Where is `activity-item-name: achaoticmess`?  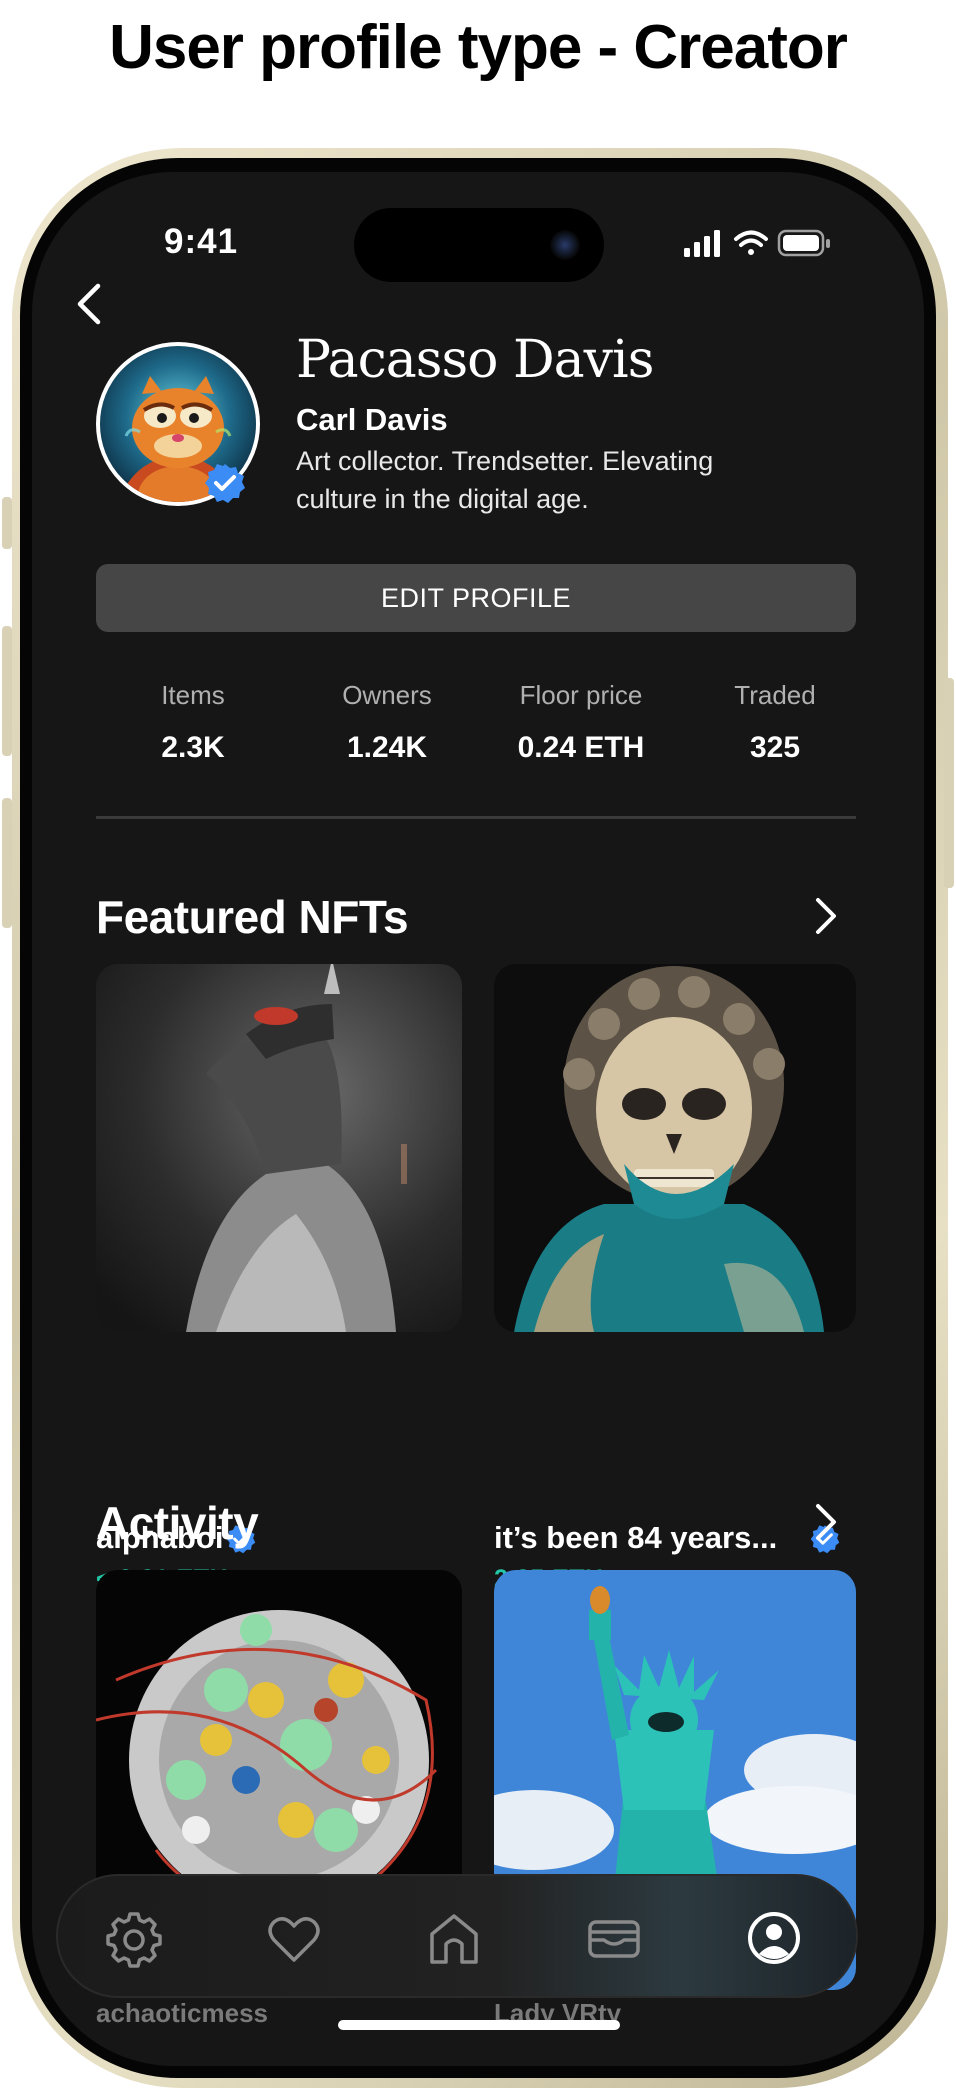
activity-item-name: achaoticmess is located at coordinates (182, 2013).